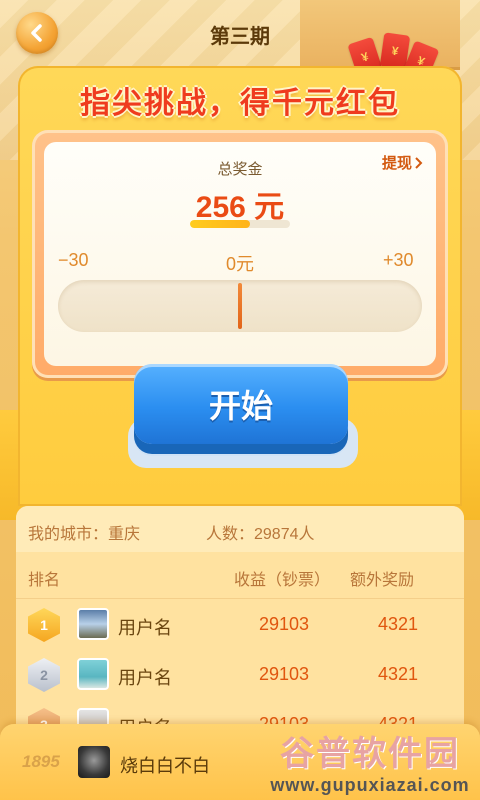  What do you see at coordinates (240, 37) in the screenshot?
I see `page-title: 第三期` at bounding box center [240, 37].